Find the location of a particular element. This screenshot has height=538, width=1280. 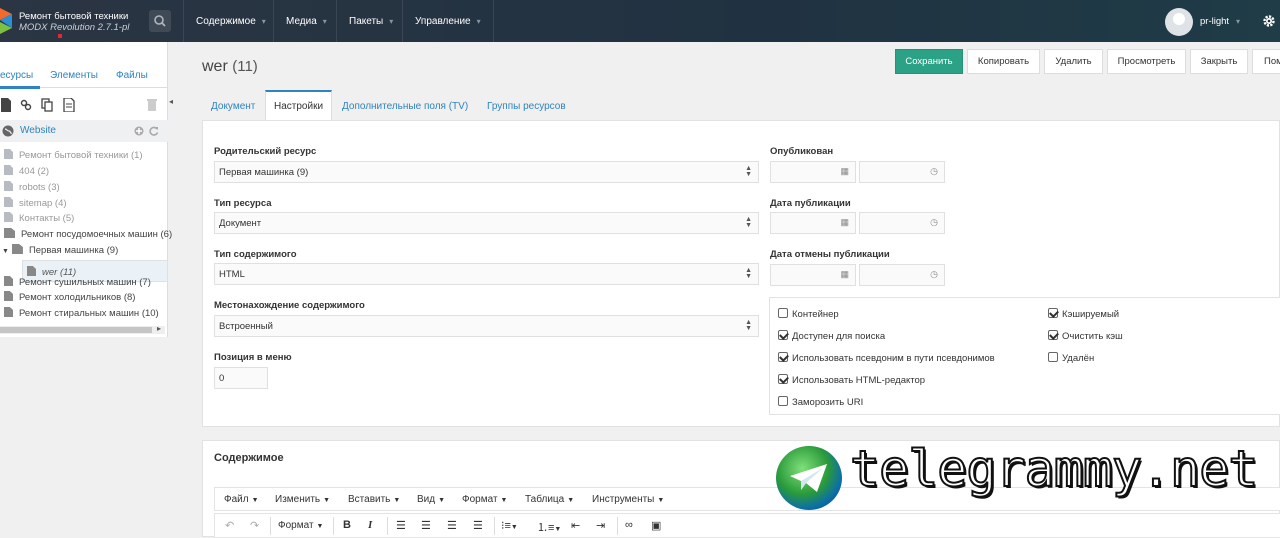

checkbox-container: Контейнер is located at coordinates (808, 314).